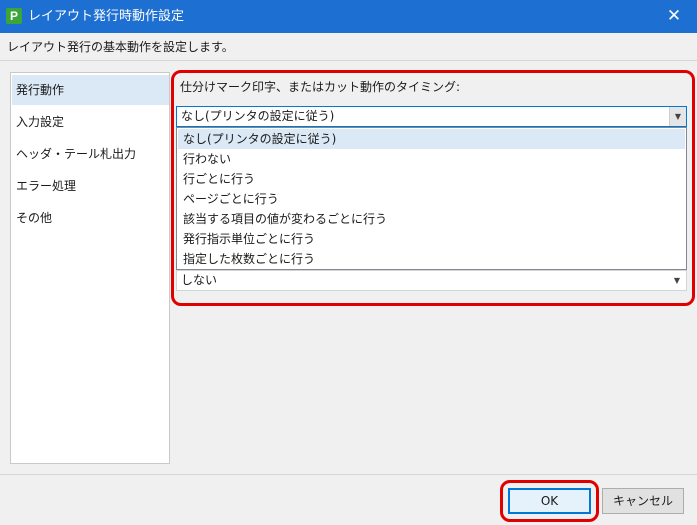 This screenshot has height=525, width=697. Describe the element at coordinates (106, 16) in the screenshot. I see `window-title: レイアウト発行時動作設定` at that location.